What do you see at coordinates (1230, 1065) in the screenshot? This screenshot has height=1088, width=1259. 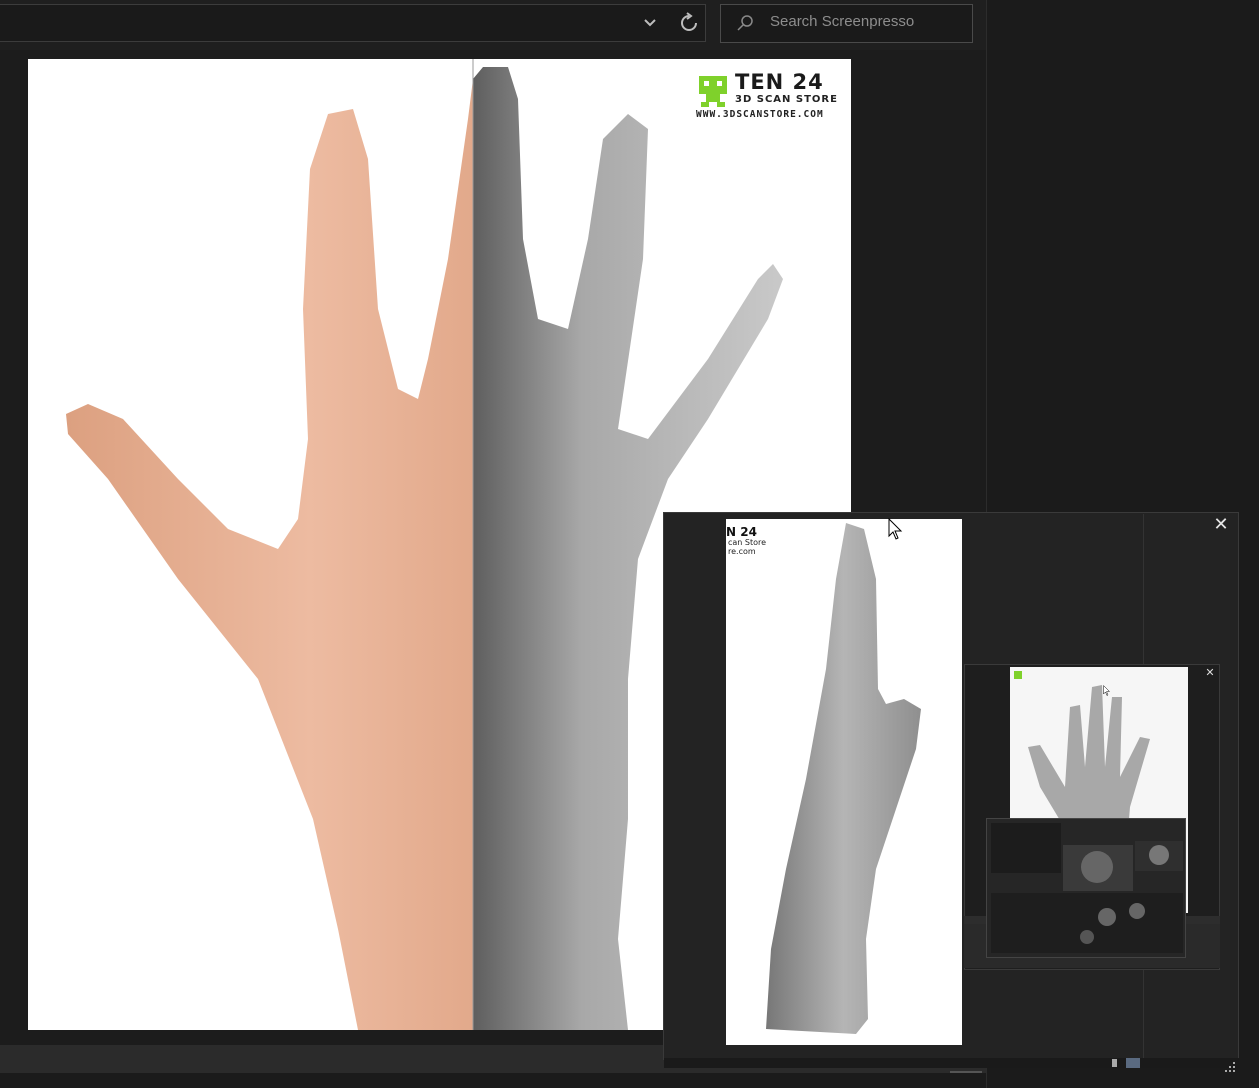 I see `resize-grip-icon` at bounding box center [1230, 1065].